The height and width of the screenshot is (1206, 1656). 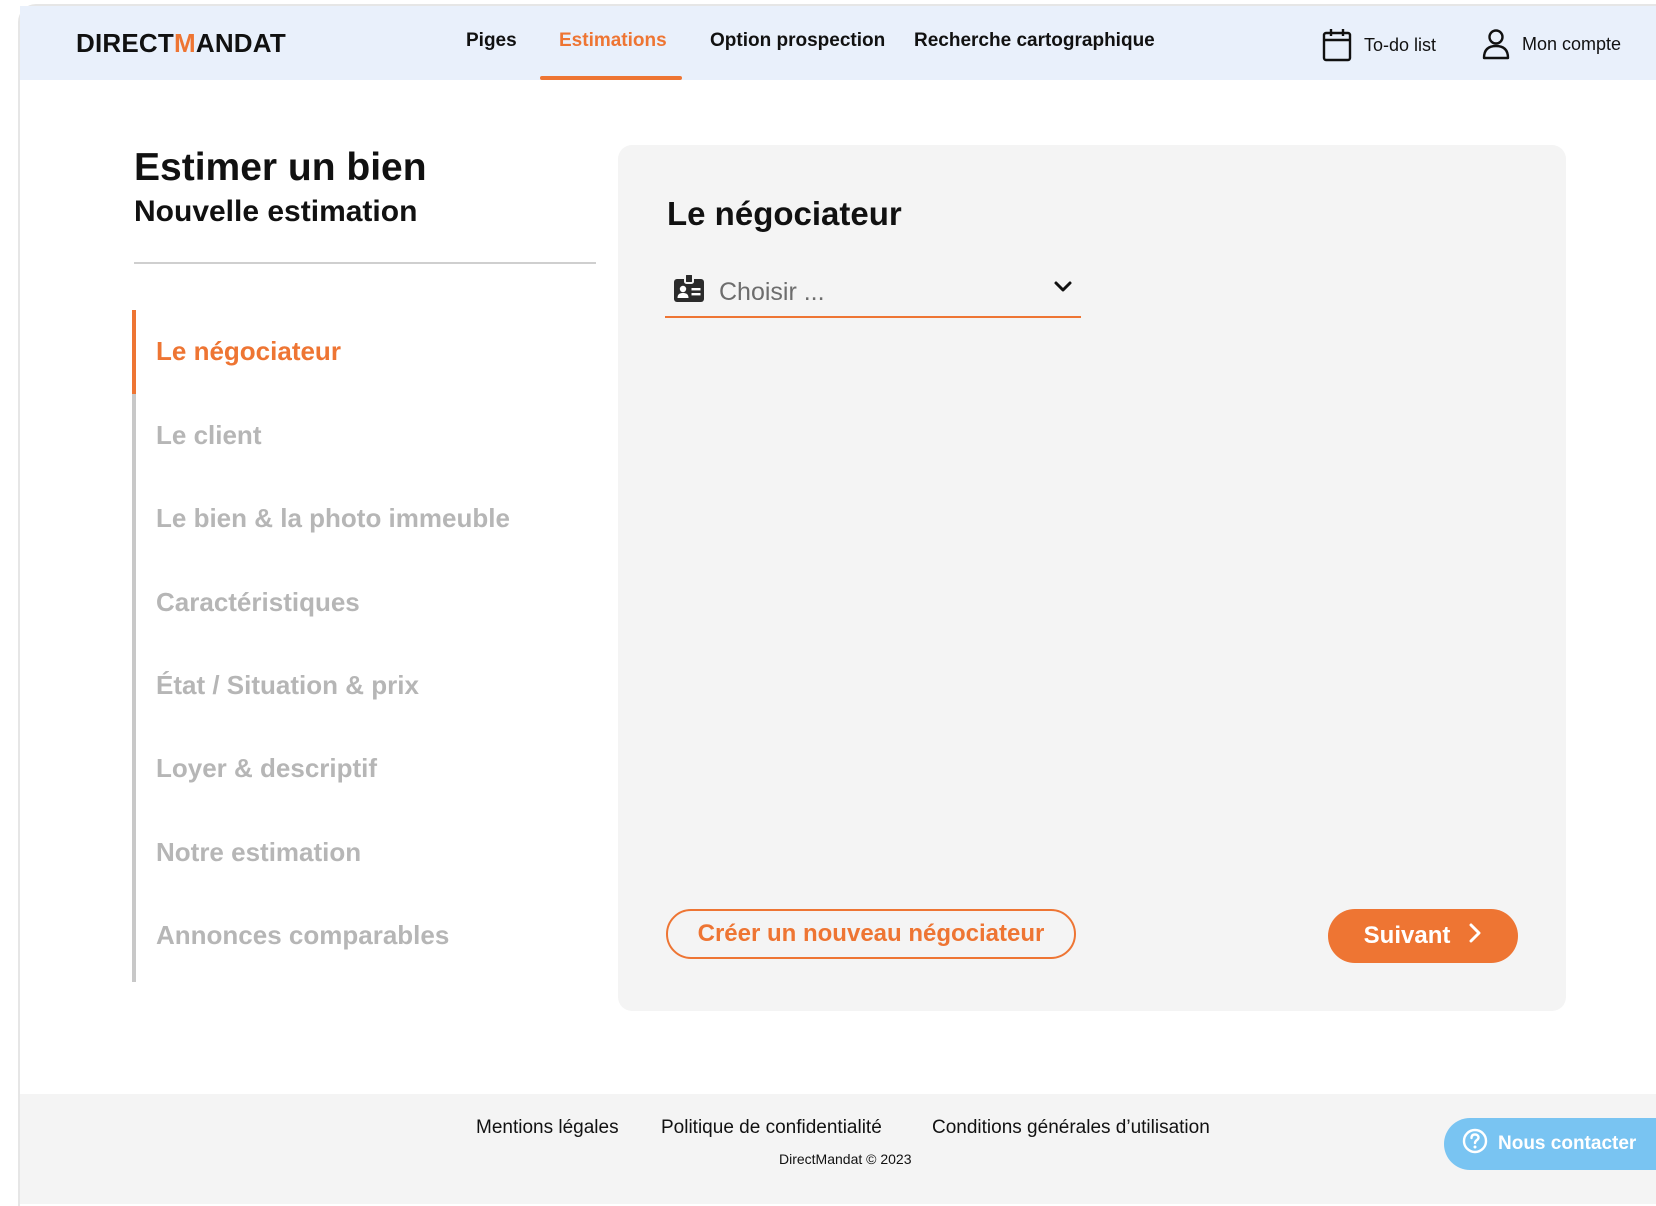 What do you see at coordinates (333, 518) in the screenshot?
I see `step-le-bien: Le bien & la photo immeuble` at bounding box center [333, 518].